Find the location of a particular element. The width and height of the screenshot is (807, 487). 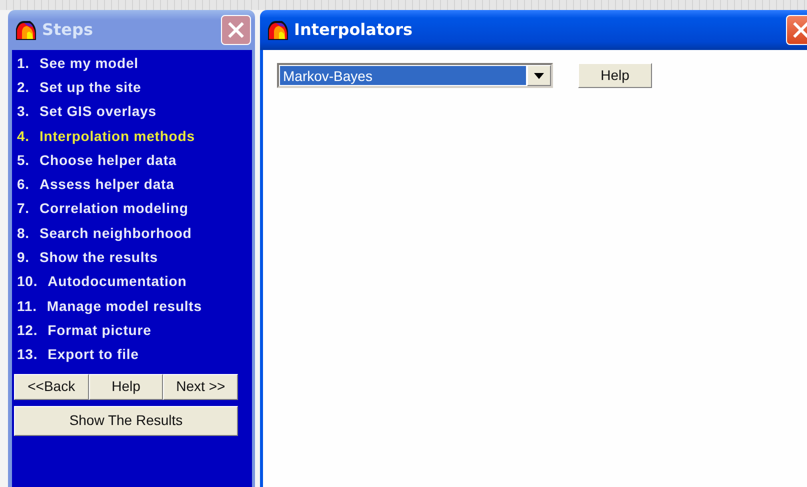

step-item: 1. See my model is located at coordinates (132, 63).